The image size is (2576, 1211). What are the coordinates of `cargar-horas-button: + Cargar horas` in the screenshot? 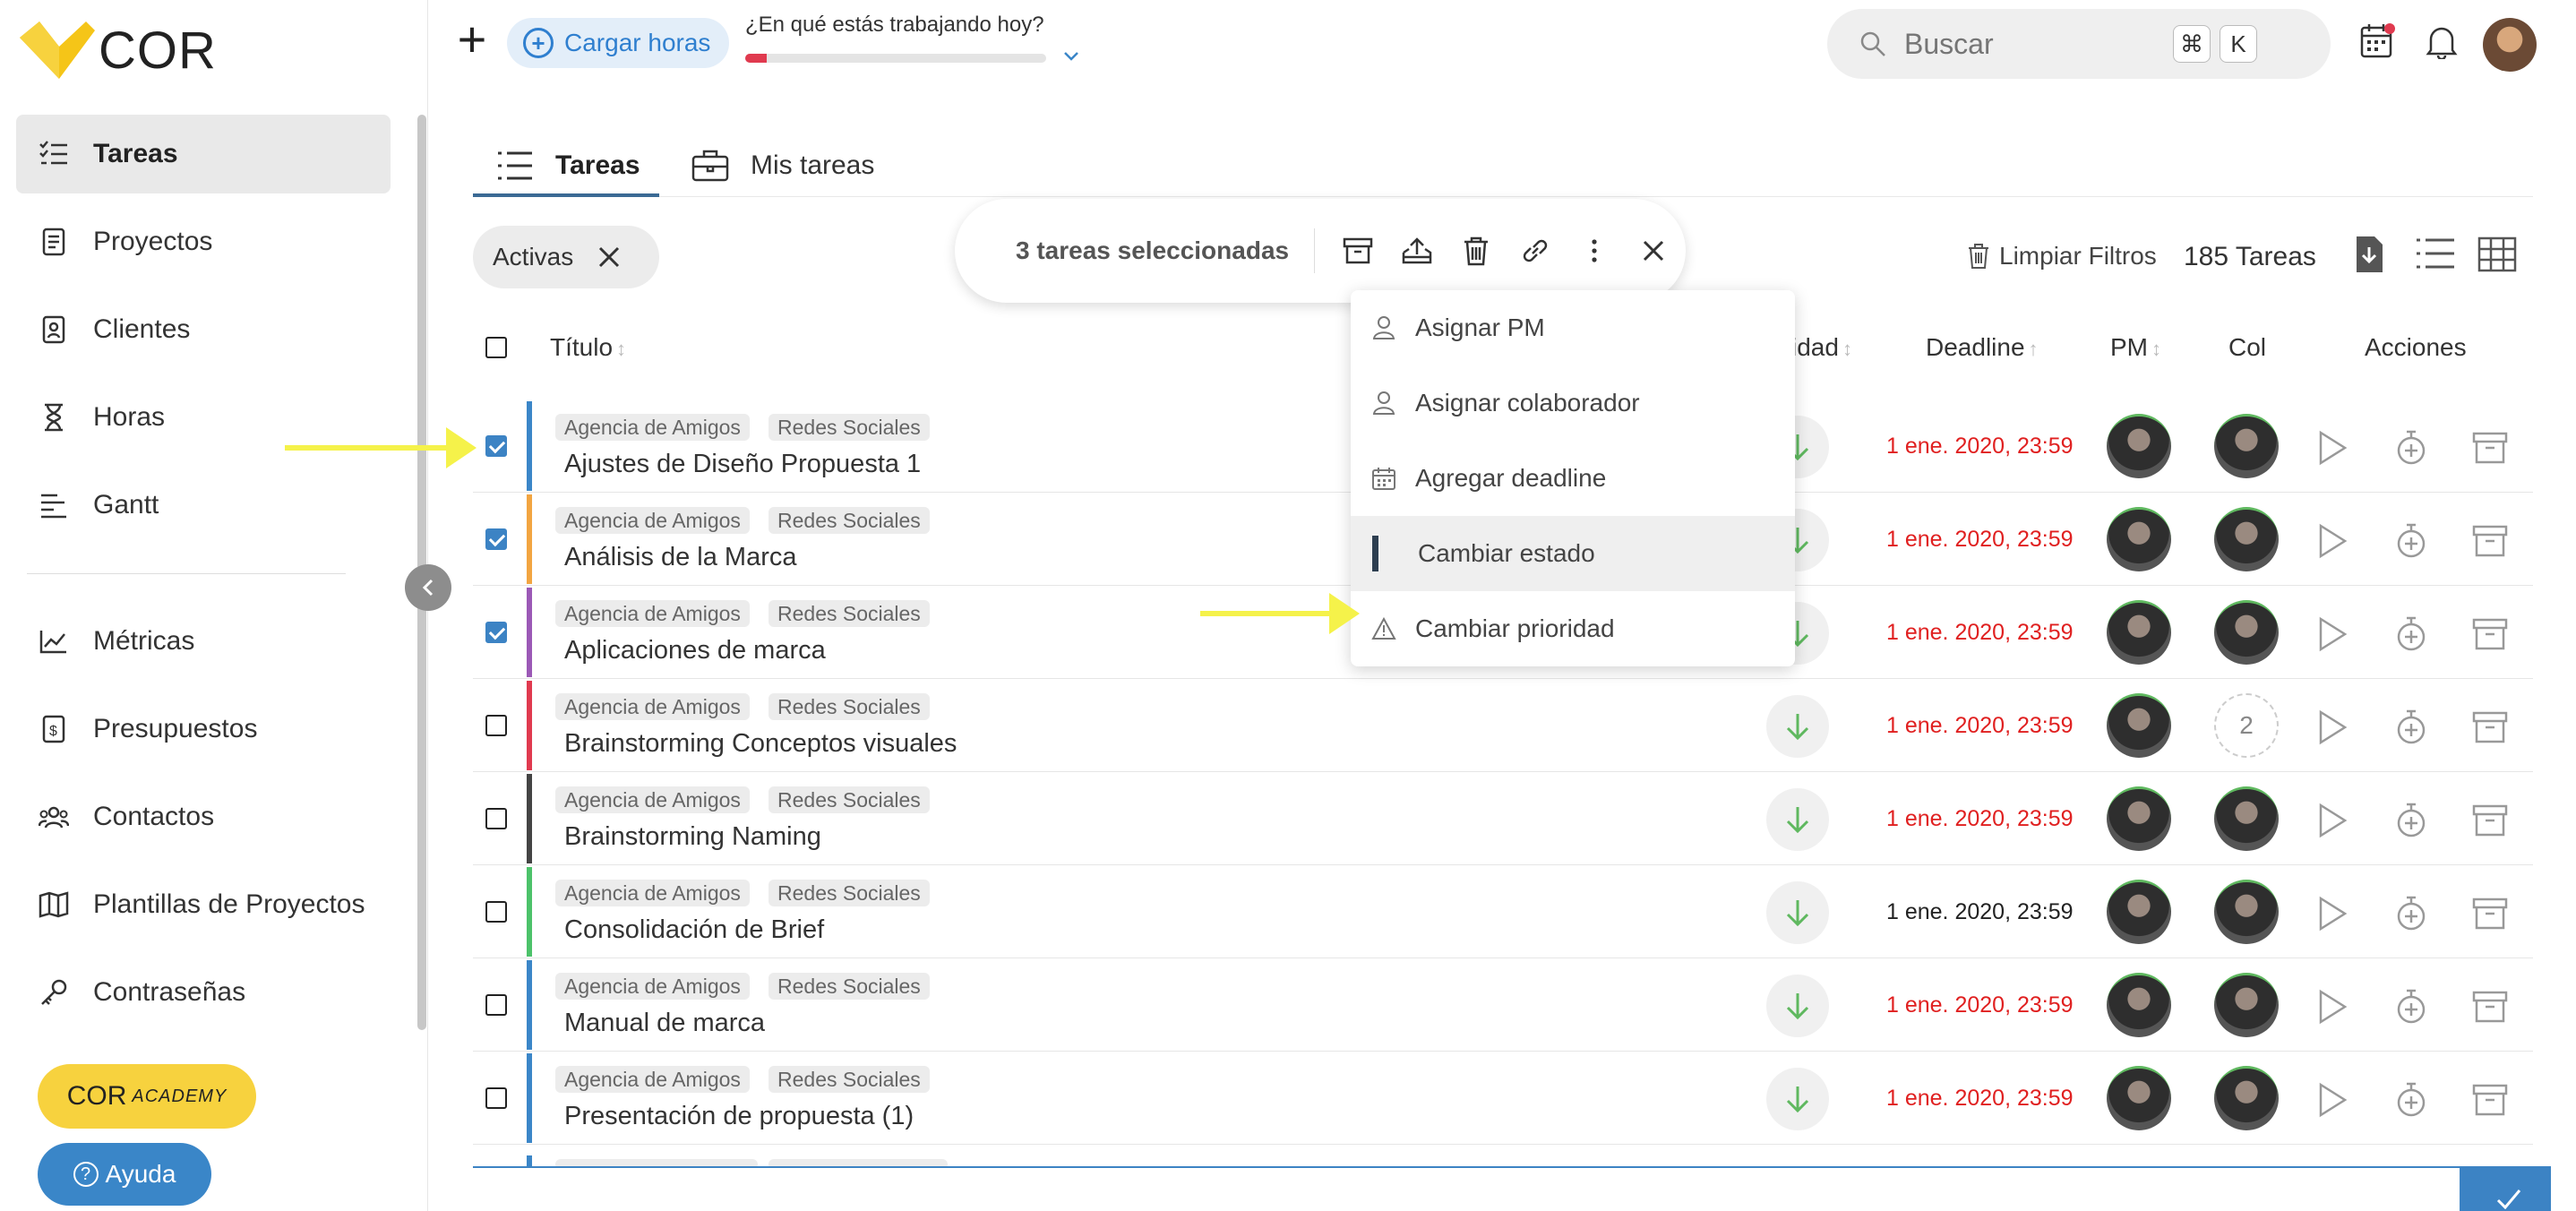 It's located at (618, 43).